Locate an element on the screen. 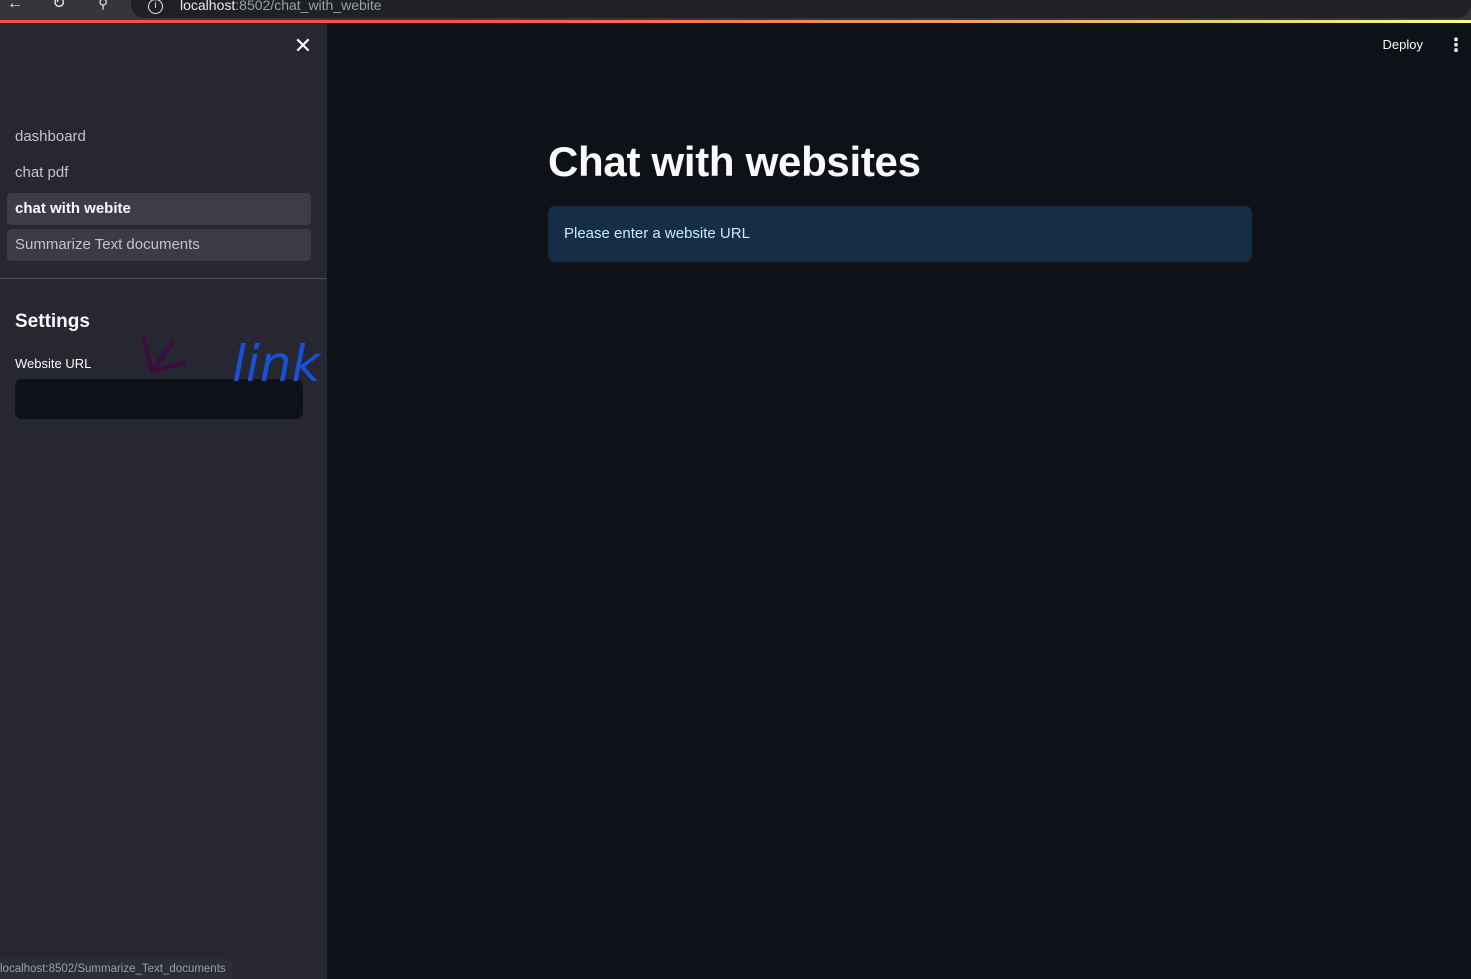 The width and height of the screenshot is (1471, 979). handwritten-annotation: link is located at coordinates (231, 361).